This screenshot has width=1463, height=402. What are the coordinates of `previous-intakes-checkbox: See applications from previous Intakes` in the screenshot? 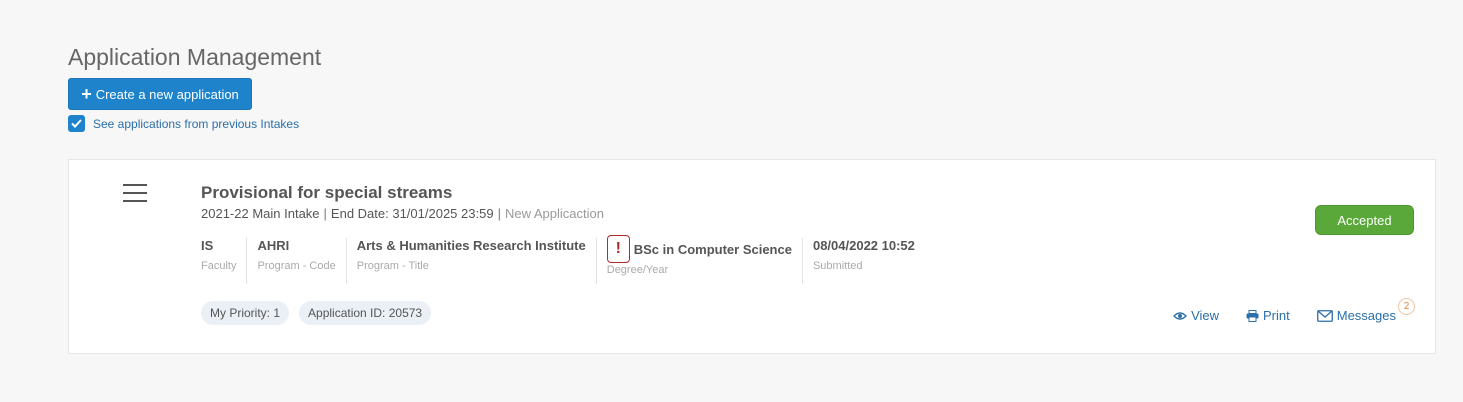 It's located at (183, 123).